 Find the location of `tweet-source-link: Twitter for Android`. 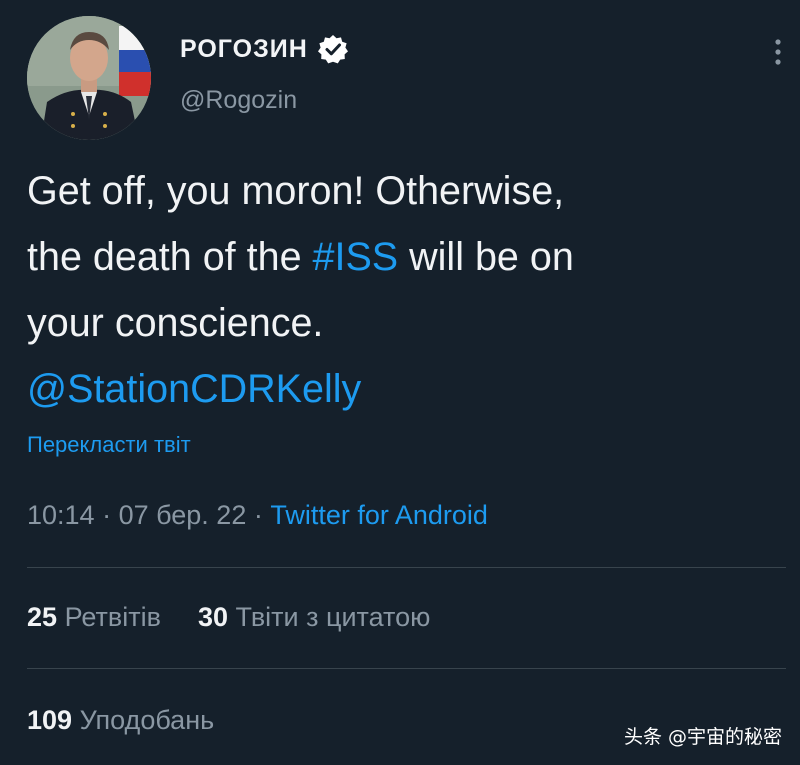

tweet-source-link: Twitter for Android is located at coordinates (379, 515).